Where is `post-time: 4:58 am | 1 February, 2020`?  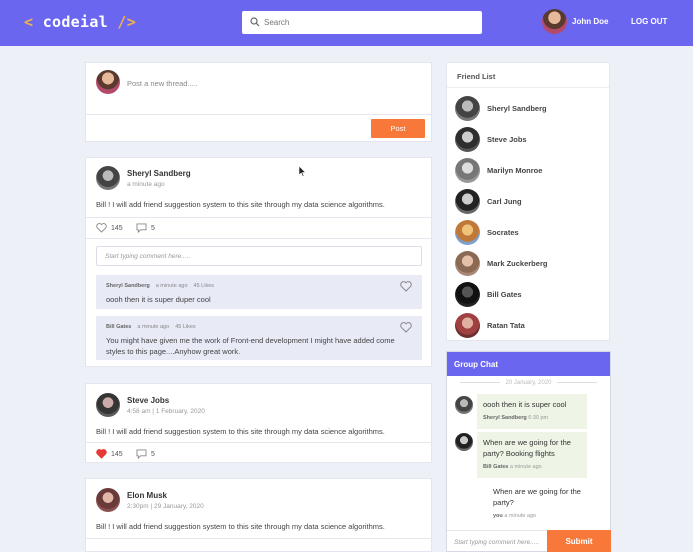
post-time: 4:58 am | 1 February, 2020 is located at coordinates (166, 411).